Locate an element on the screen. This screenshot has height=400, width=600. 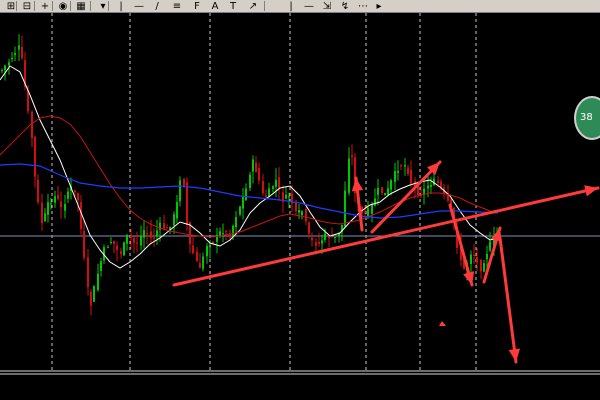
navigator-icon: ◉ is located at coordinates (63, 6).